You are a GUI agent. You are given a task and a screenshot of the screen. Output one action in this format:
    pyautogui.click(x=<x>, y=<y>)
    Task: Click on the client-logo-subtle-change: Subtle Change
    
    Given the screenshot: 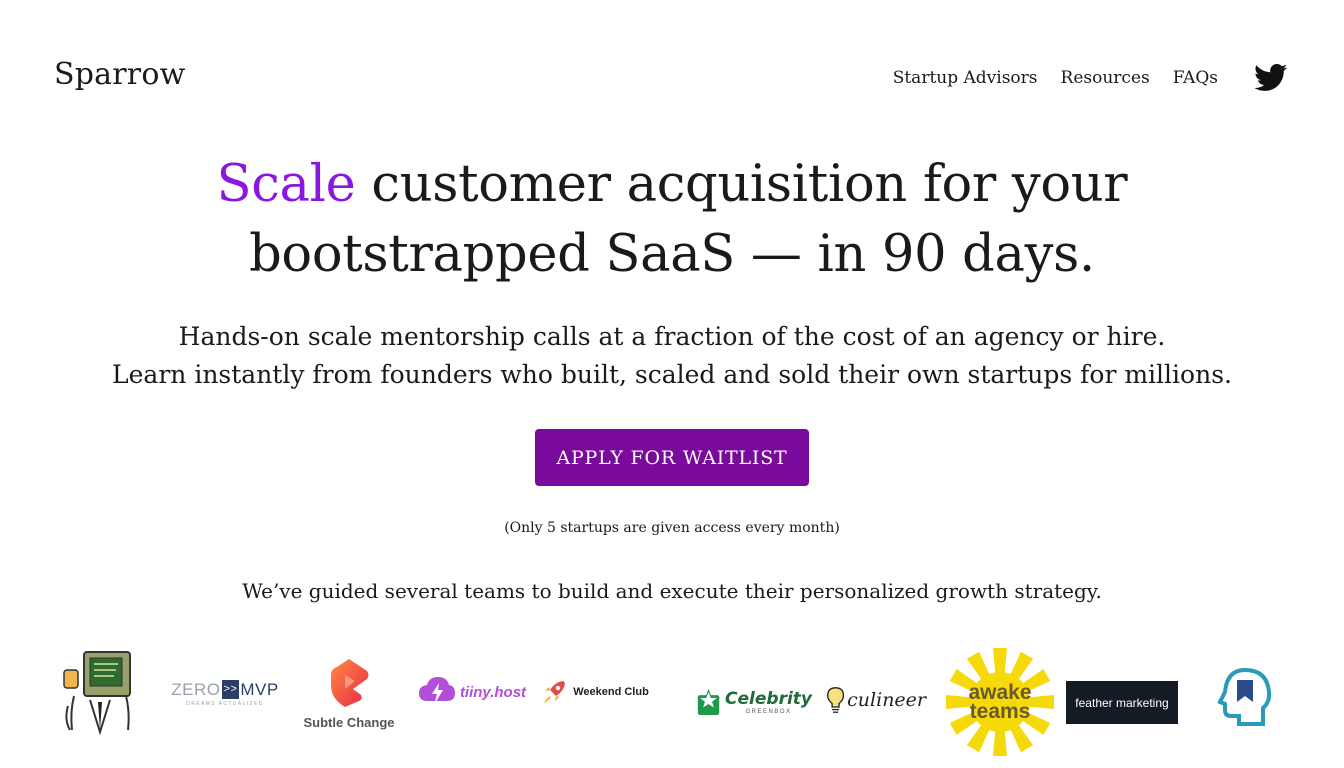 What is the action you would take?
    pyautogui.click(x=349, y=693)
    